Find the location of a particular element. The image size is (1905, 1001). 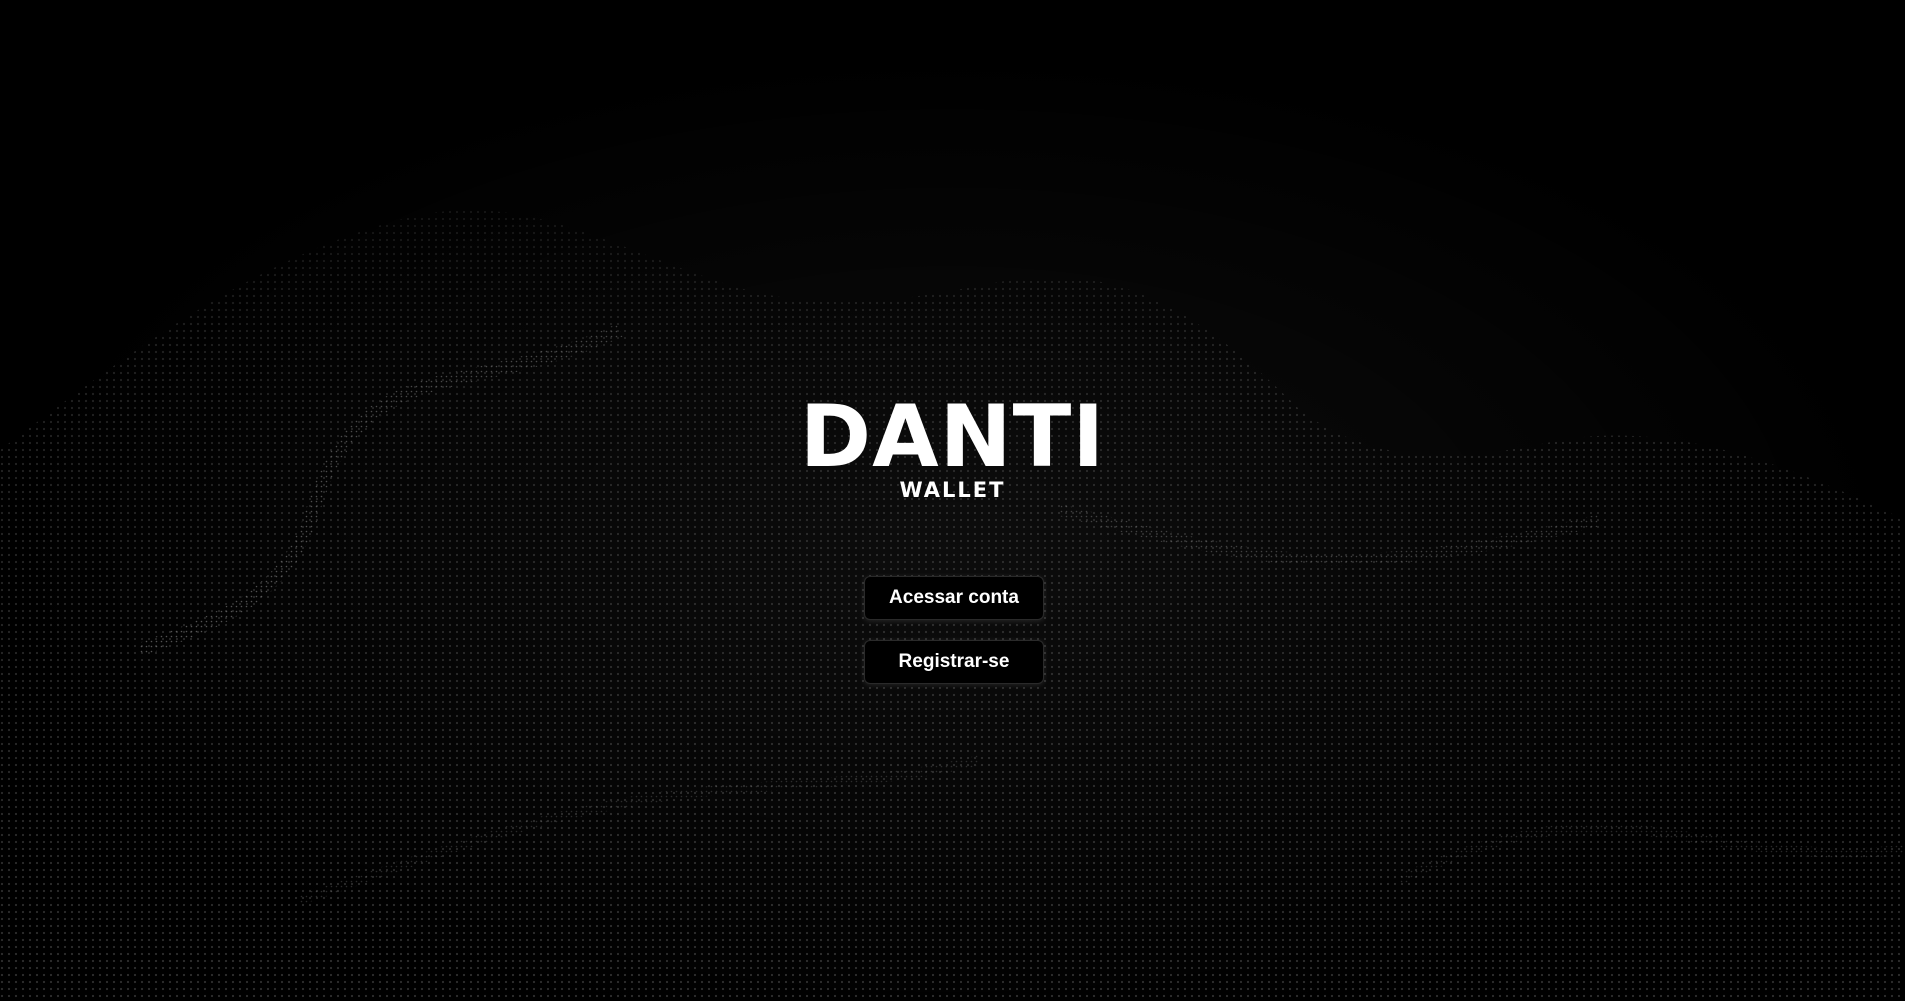

brand-logo-subtitle: WALLET is located at coordinates (952, 490).